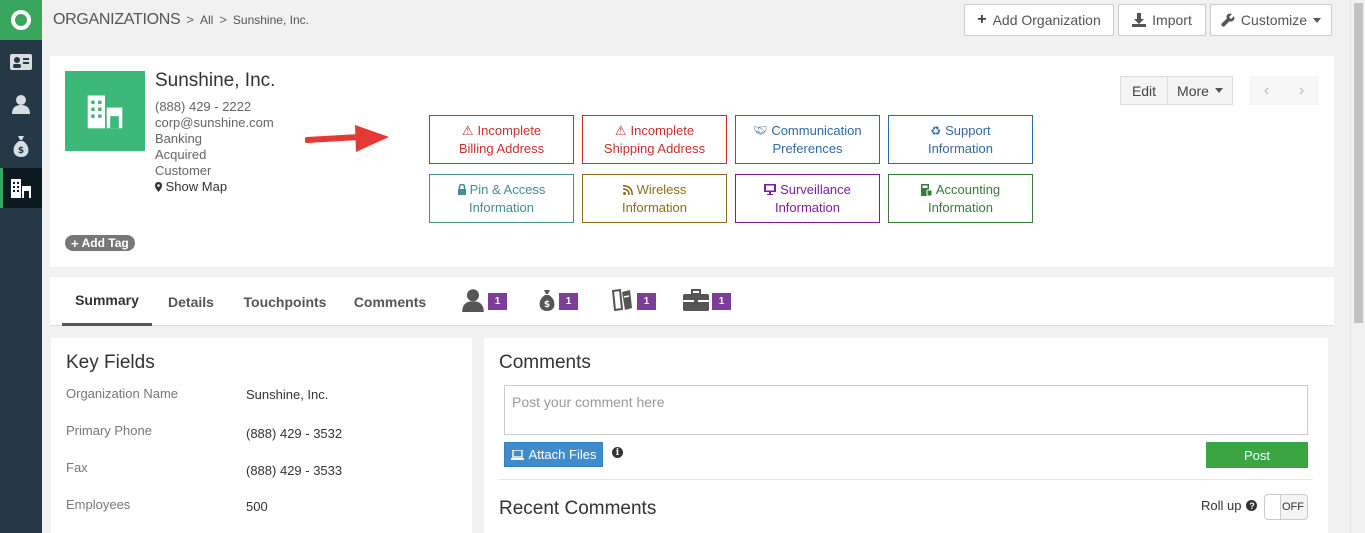 The image size is (1365, 533). I want to click on tab-tickets: 1, so click(633, 300).